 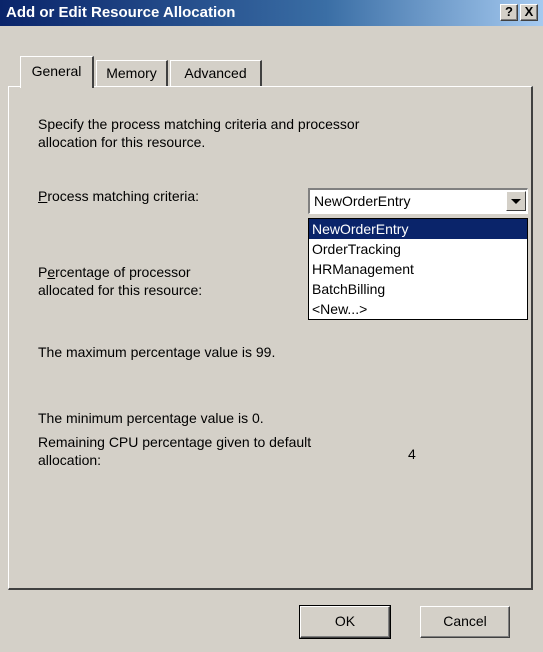 I want to click on percentage-label-line-2: allocated for this resource:, so click(x=120, y=290).